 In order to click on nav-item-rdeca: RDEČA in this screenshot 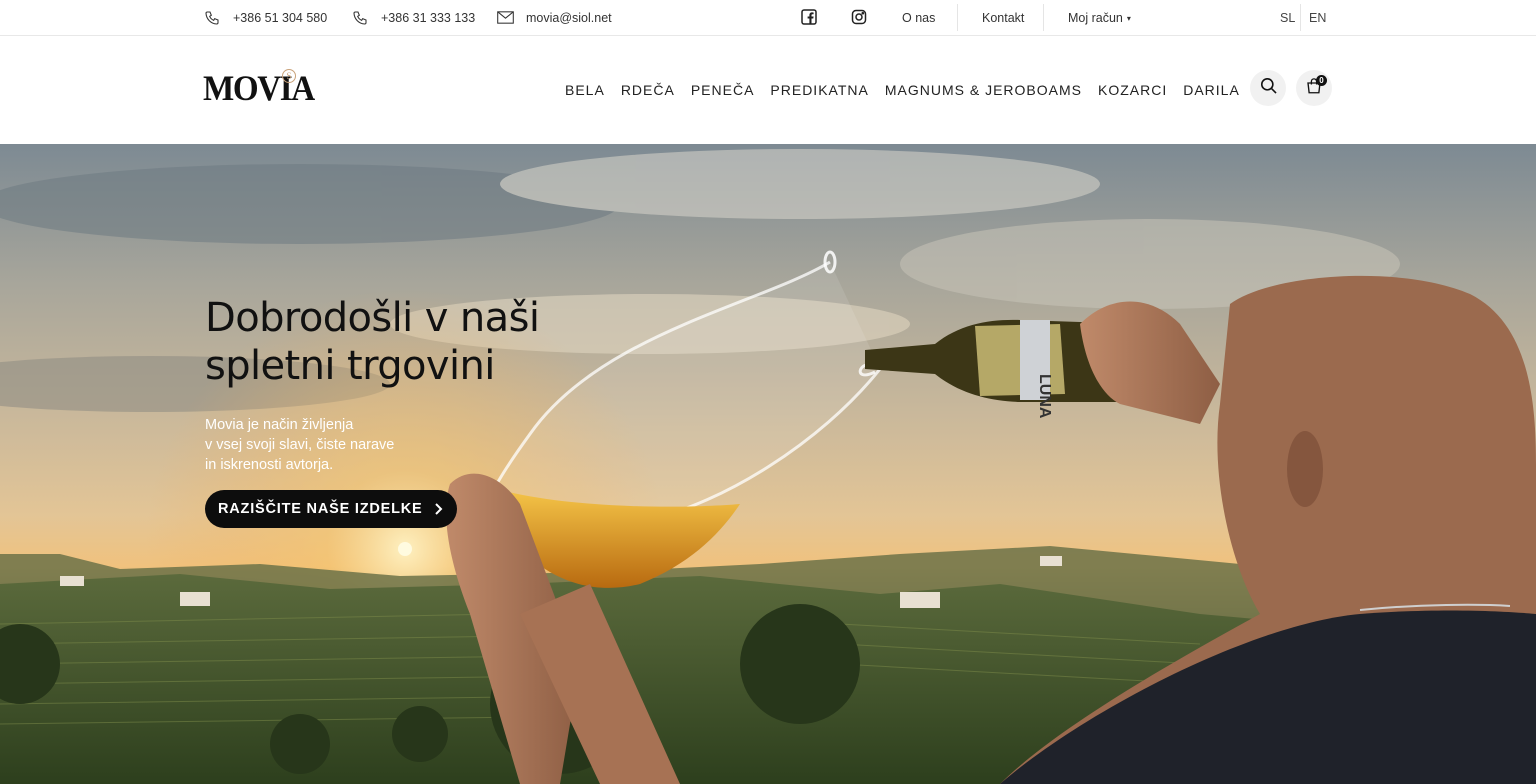, I will do `click(648, 90)`.